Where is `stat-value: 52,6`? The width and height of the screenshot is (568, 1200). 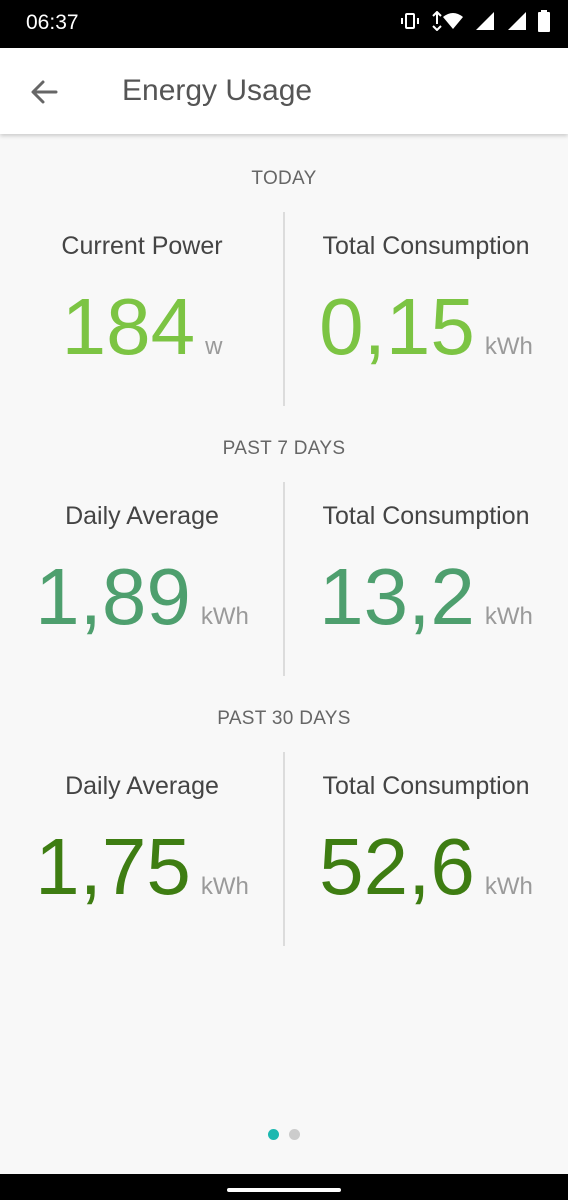
stat-value: 52,6 is located at coordinates (397, 866).